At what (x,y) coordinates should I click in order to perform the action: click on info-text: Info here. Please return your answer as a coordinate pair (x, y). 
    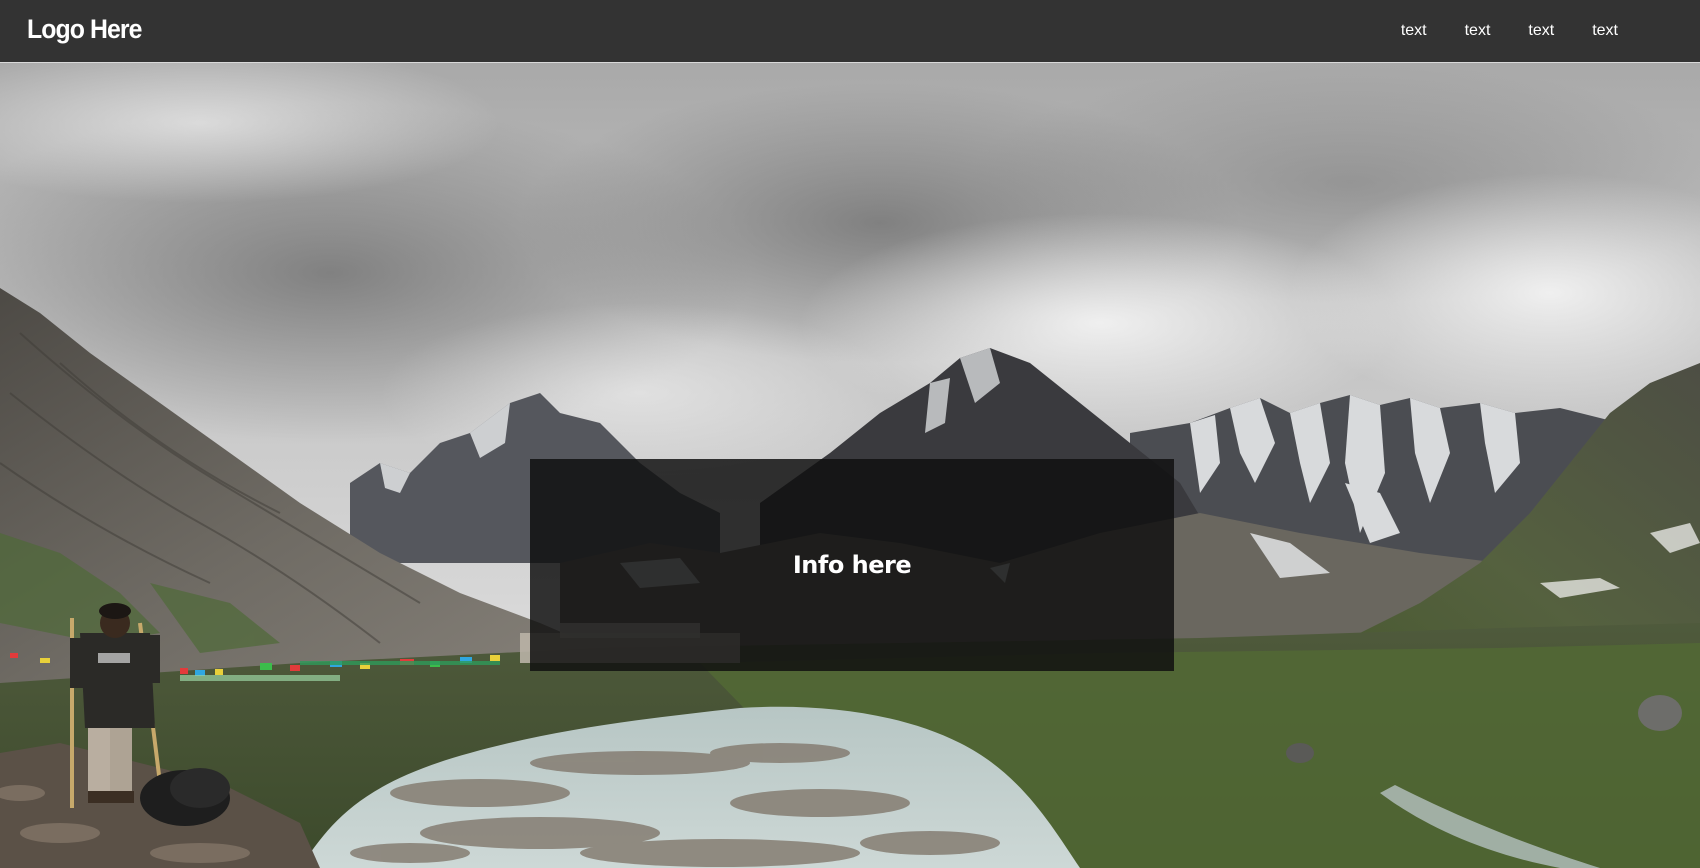
    Looking at the image, I should click on (852, 565).